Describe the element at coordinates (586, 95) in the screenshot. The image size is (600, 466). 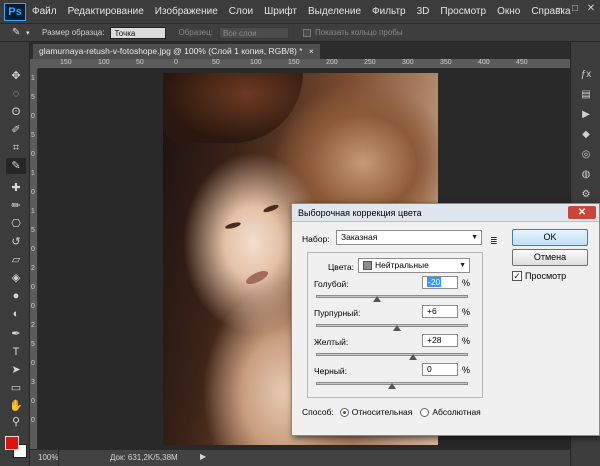
I see `navigator-icon: ▤` at that location.